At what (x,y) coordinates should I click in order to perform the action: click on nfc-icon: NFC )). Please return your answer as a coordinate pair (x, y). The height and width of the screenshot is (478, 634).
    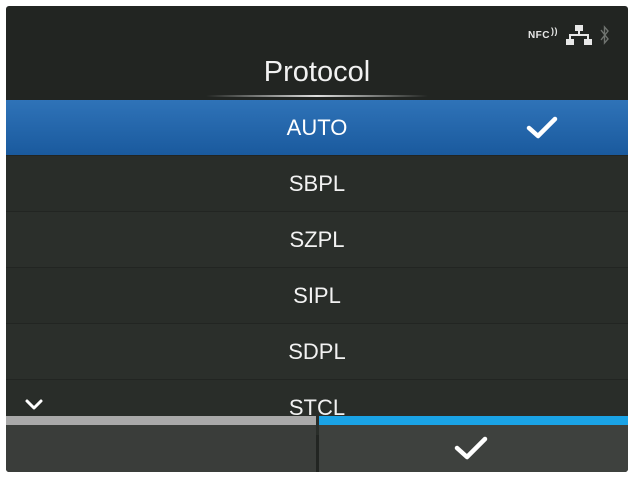
    Looking at the image, I should click on (542, 33).